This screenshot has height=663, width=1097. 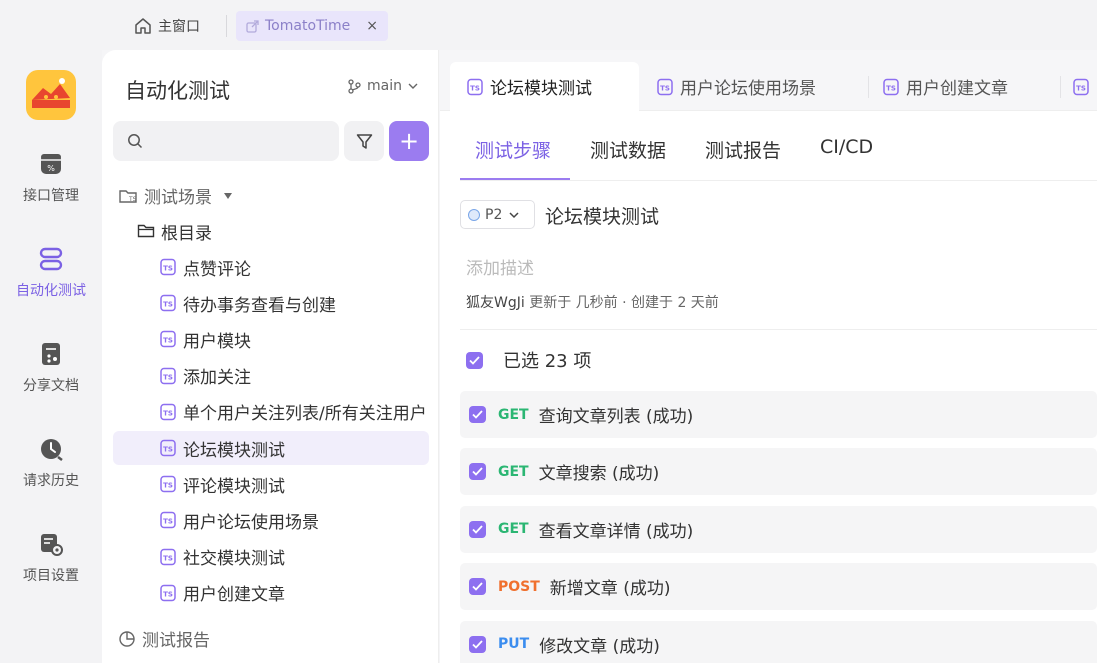 I want to click on rail-item-label: 项目设置, so click(x=51, y=576).